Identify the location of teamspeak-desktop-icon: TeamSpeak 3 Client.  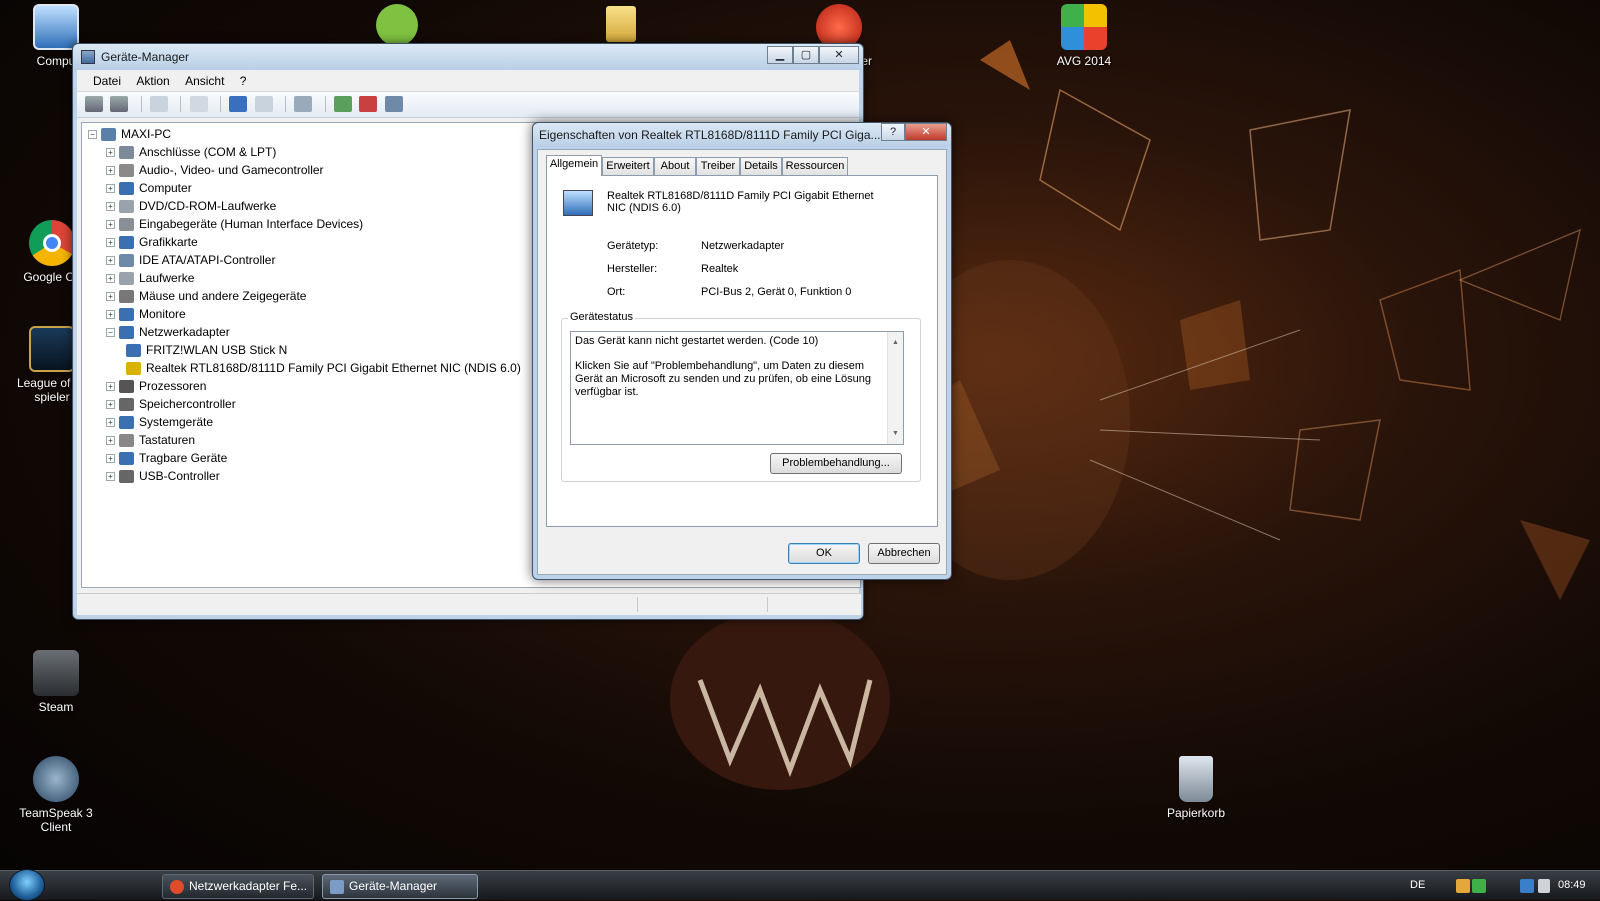
(56, 795).